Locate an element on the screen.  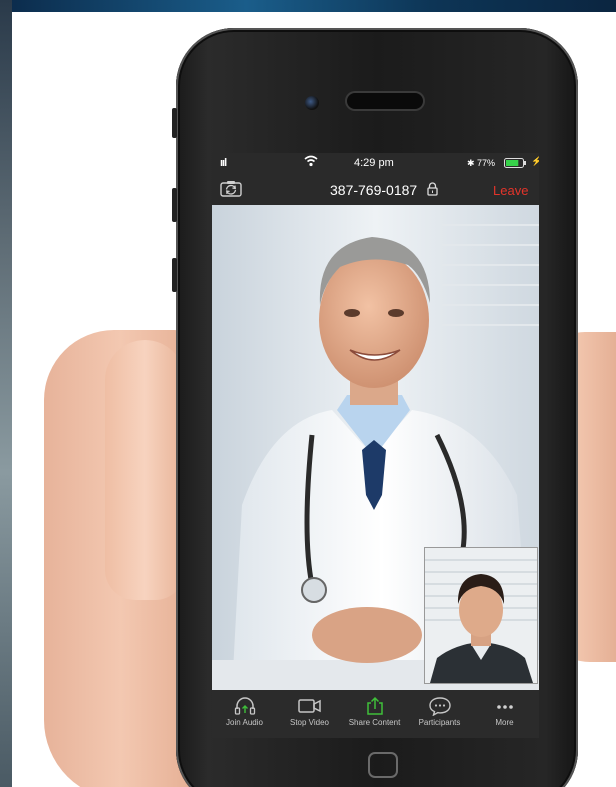
battery-percent: 77% is located at coordinates (486, 163).